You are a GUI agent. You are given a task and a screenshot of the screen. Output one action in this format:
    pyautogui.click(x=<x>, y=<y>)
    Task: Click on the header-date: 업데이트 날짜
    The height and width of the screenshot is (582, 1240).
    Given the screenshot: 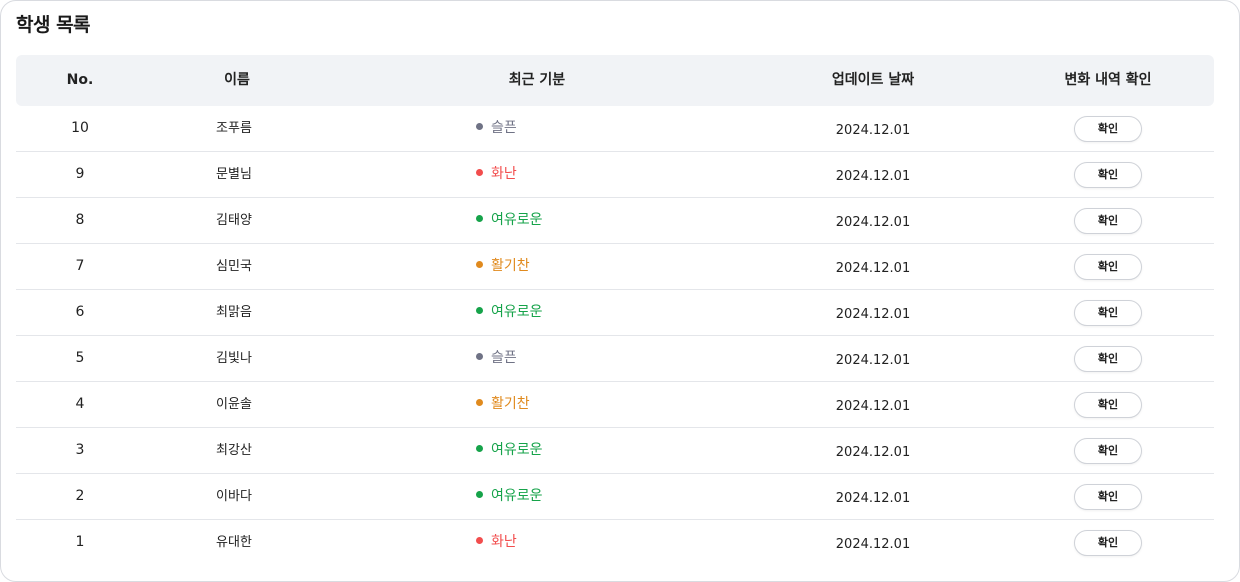 What is the action you would take?
    pyautogui.click(x=873, y=80)
    